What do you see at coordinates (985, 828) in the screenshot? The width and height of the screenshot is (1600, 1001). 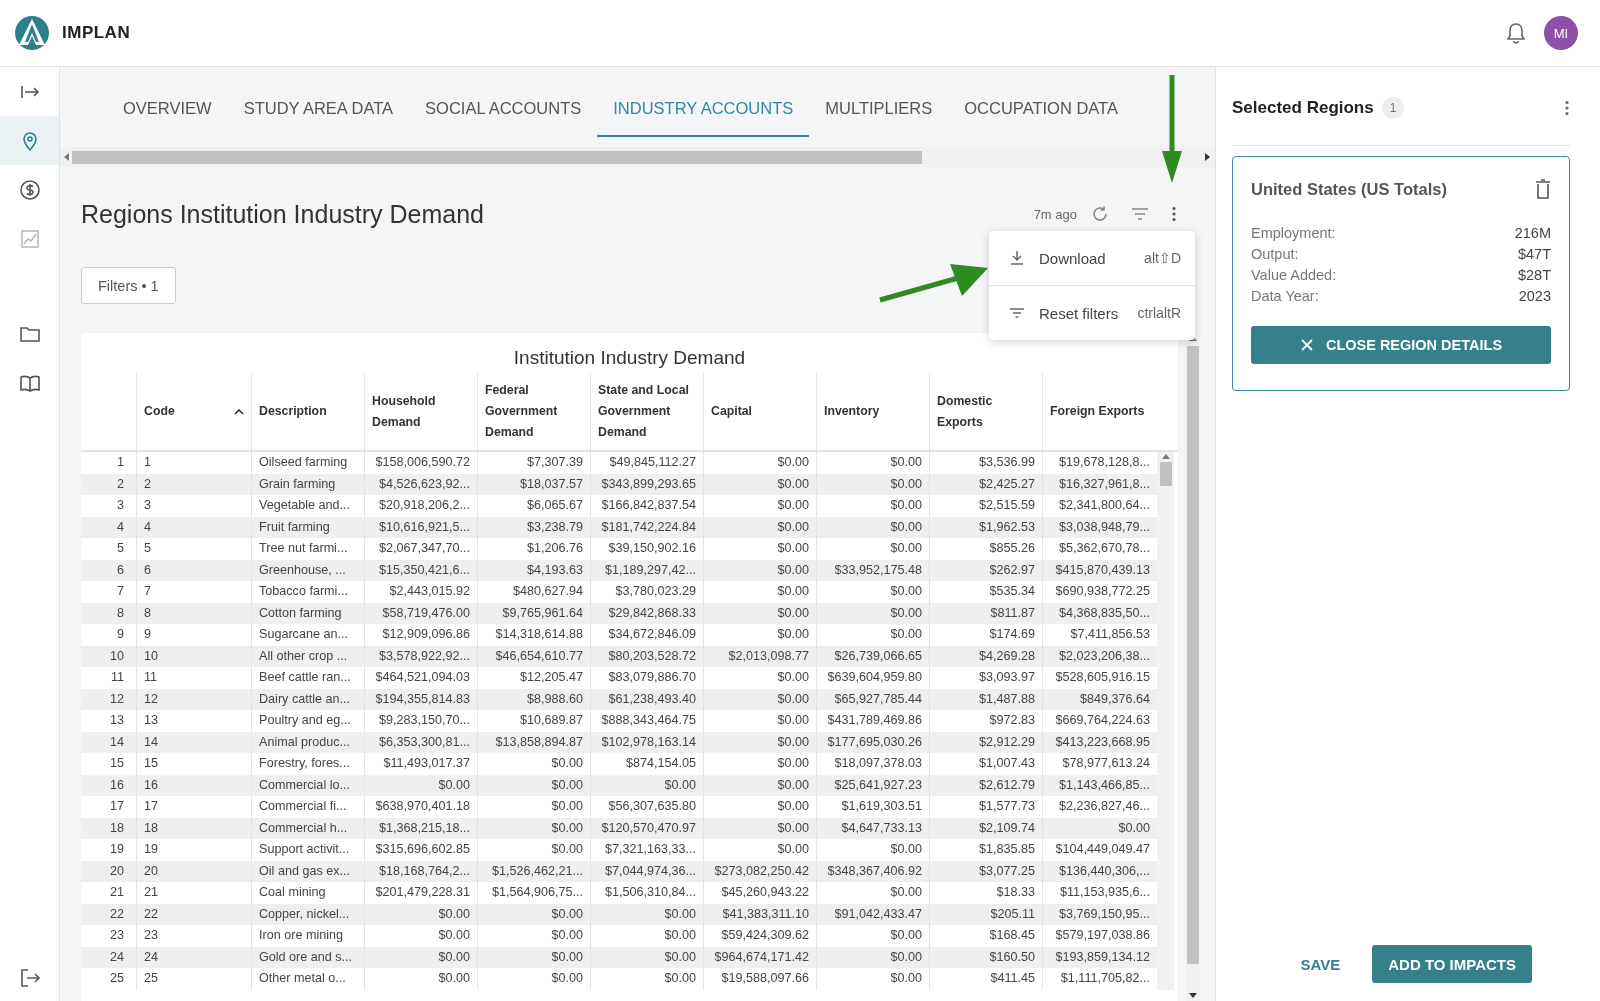 I see `table-cell: $2,109.74` at bounding box center [985, 828].